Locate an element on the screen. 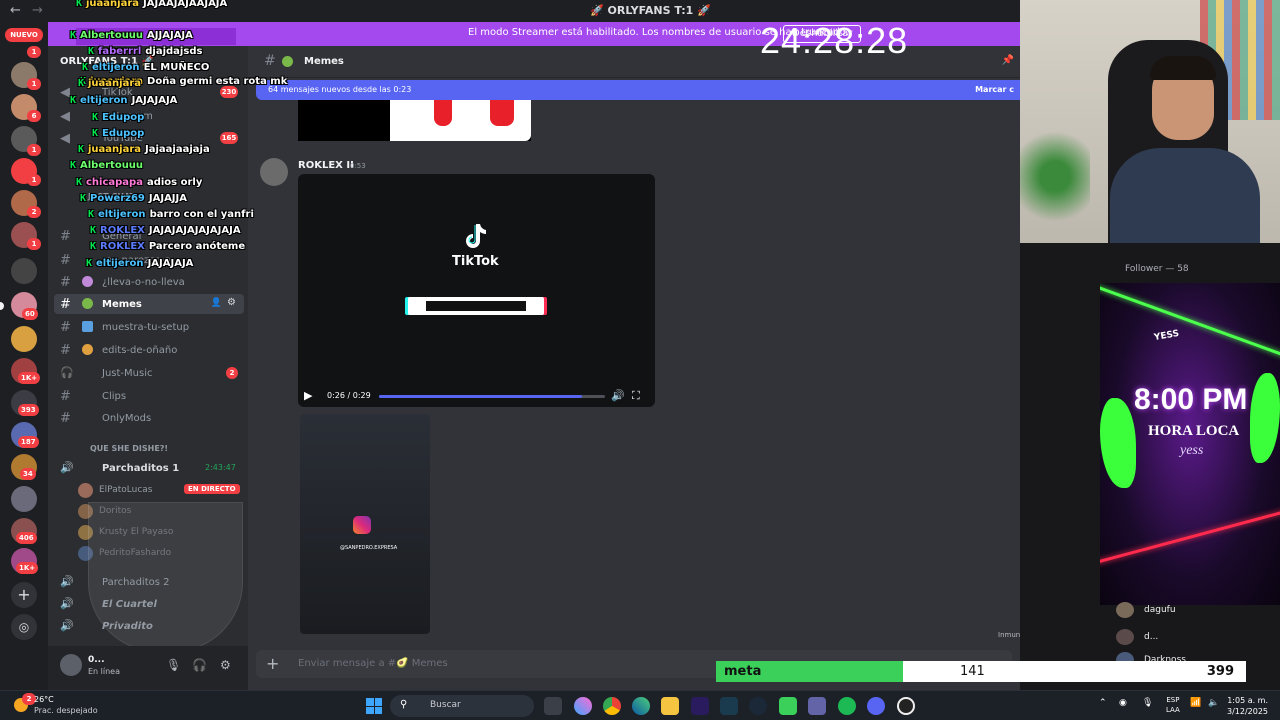  server-badge: 1 is located at coordinates (34, 180).